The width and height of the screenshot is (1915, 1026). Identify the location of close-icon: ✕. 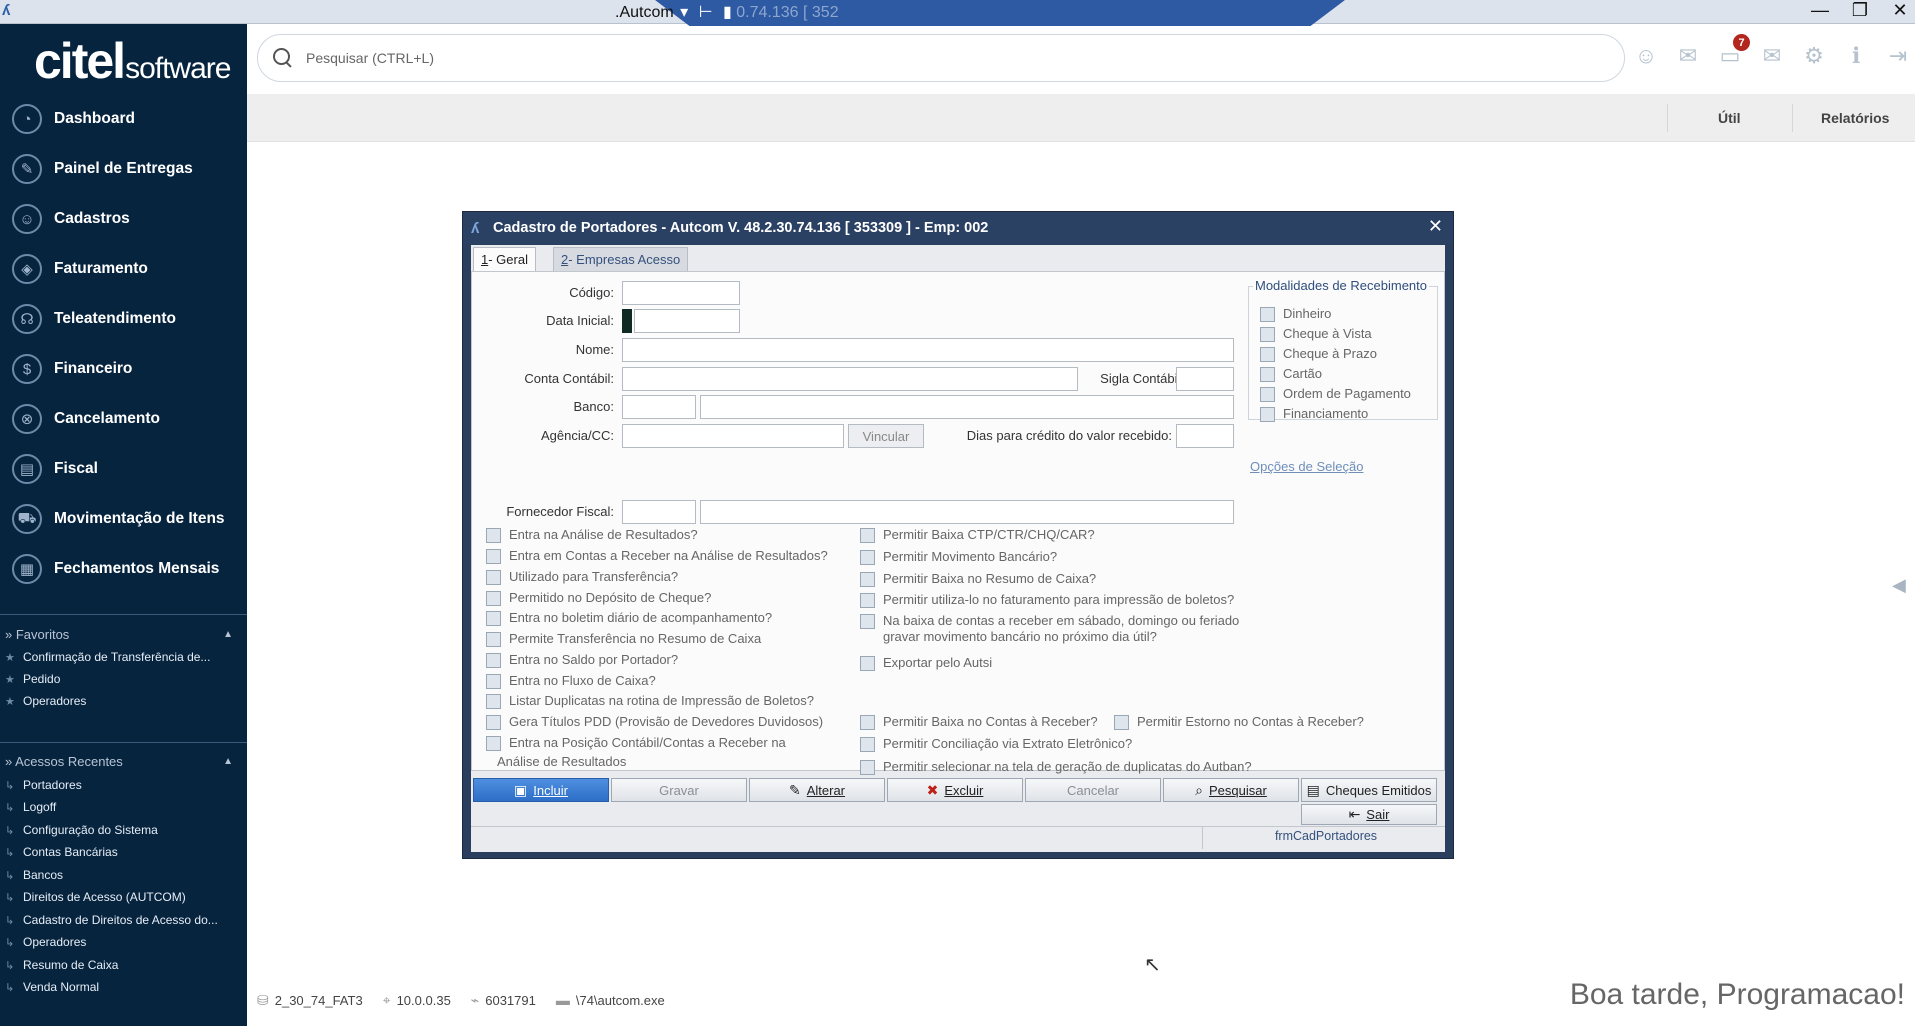
(1435, 226).